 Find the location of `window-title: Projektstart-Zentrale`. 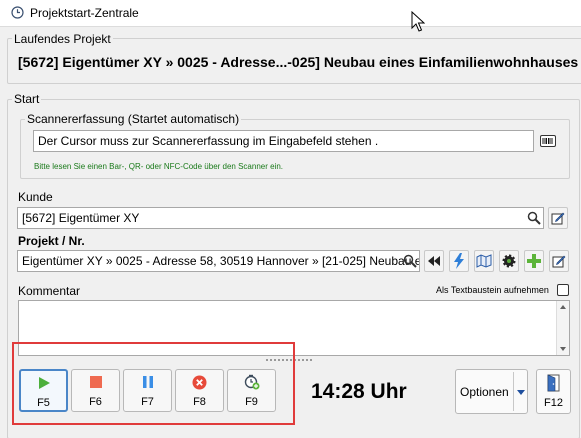

window-title: Projektstart-Zentrale is located at coordinates (84, 13).